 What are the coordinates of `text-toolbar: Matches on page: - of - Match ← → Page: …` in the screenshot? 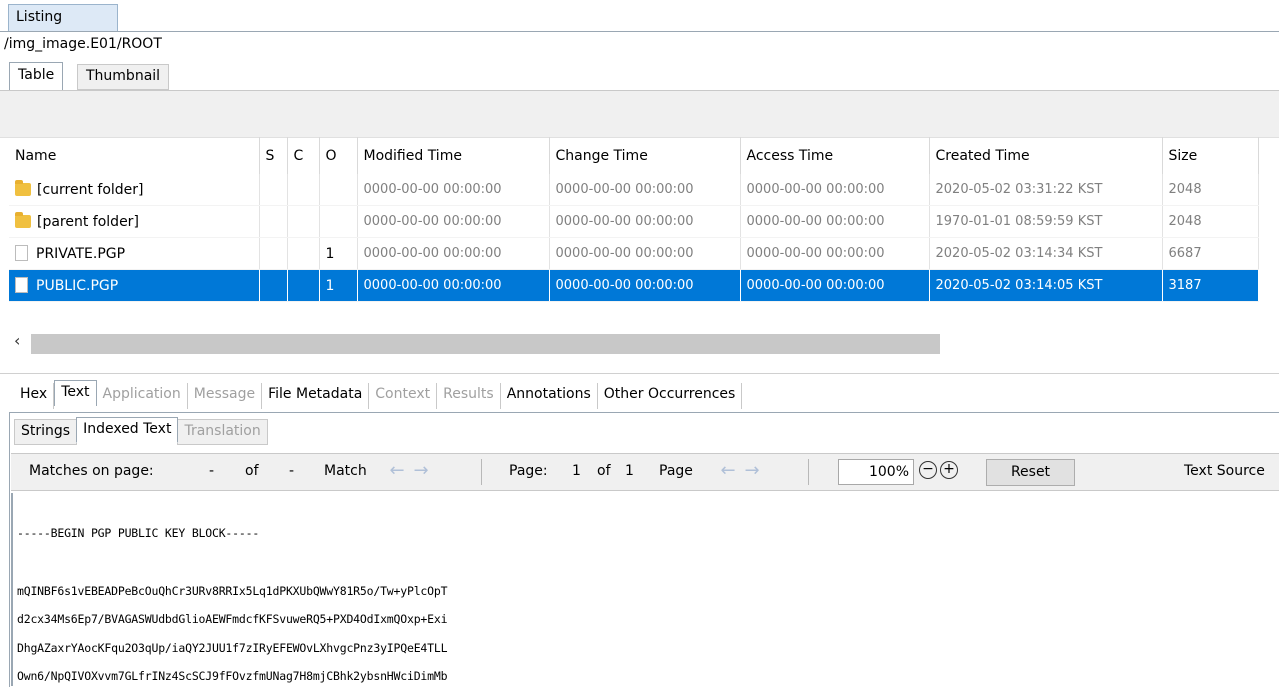 It's located at (645, 472).